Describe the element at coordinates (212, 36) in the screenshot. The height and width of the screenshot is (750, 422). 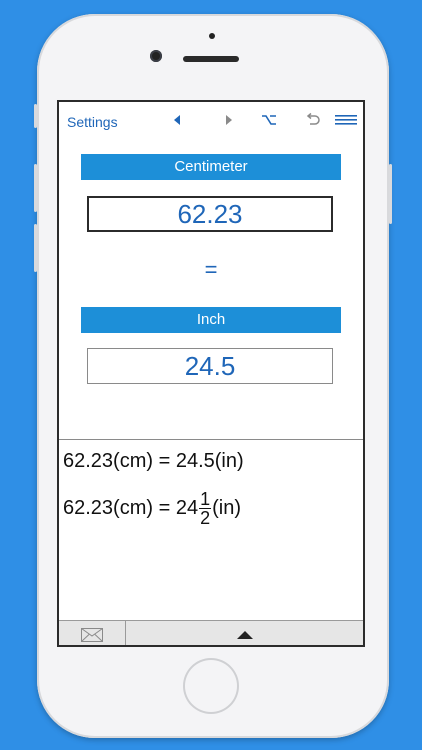
I see `sensor` at that location.